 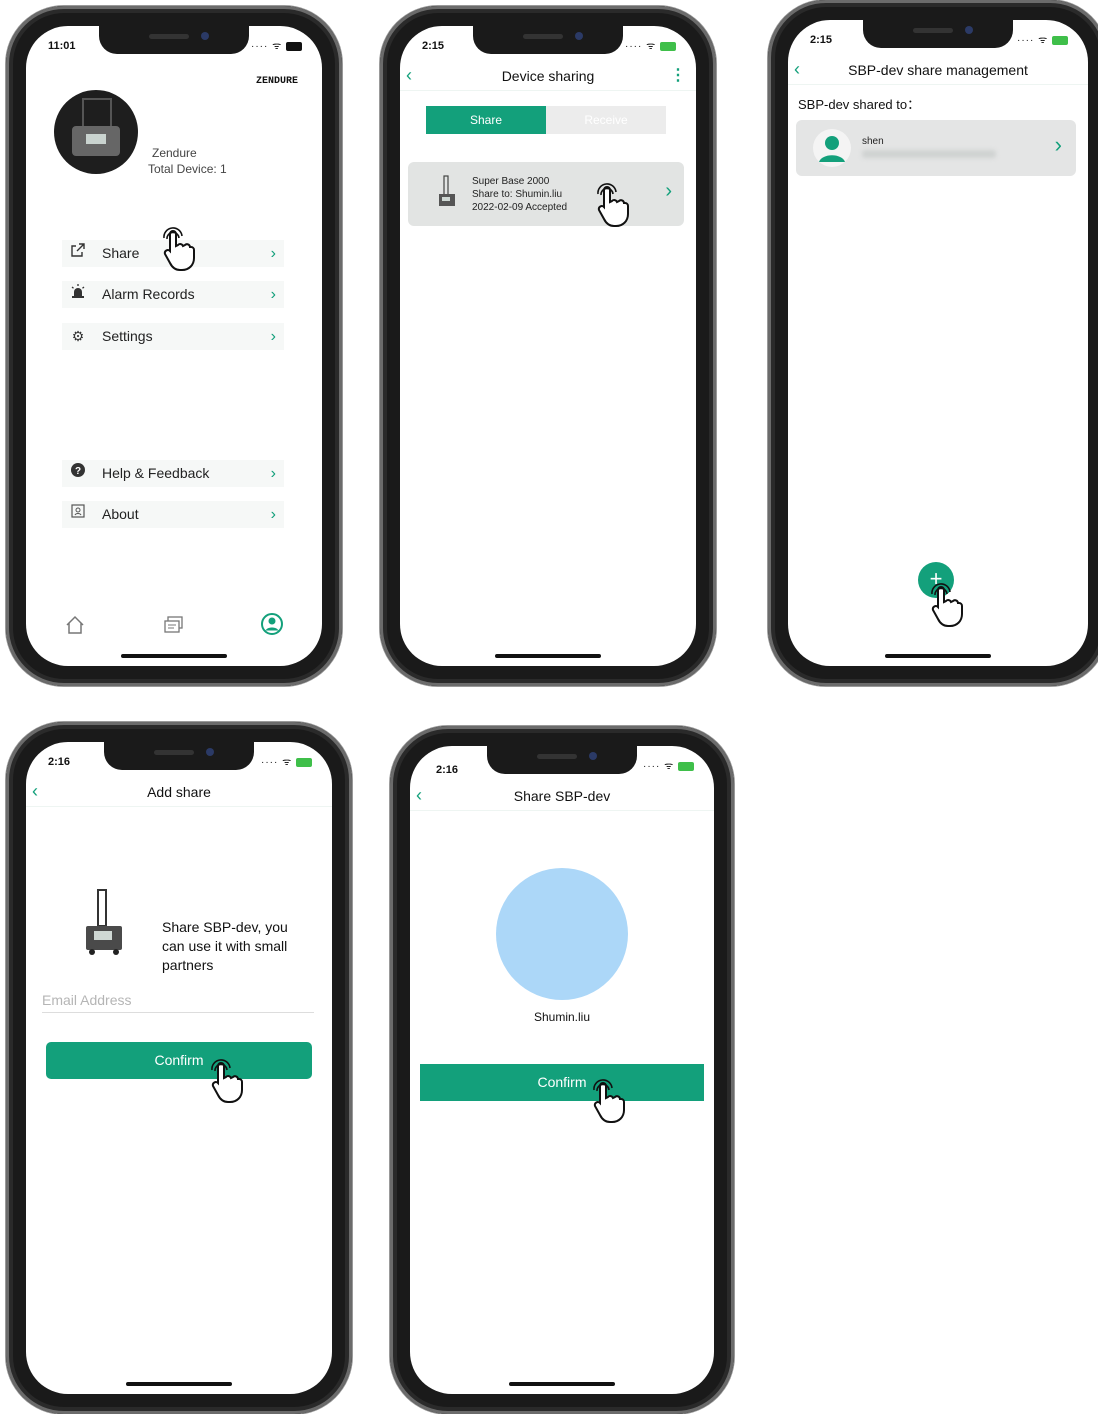 What do you see at coordinates (187, 169) in the screenshot?
I see `total-device: Total Device: 1` at bounding box center [187, 169].